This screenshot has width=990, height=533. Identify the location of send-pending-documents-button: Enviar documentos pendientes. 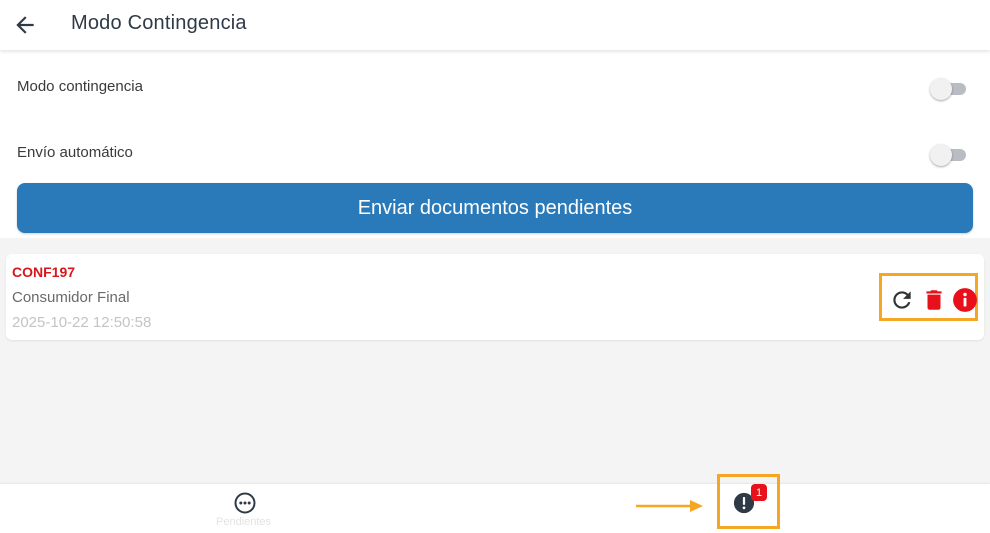
(495, 208).